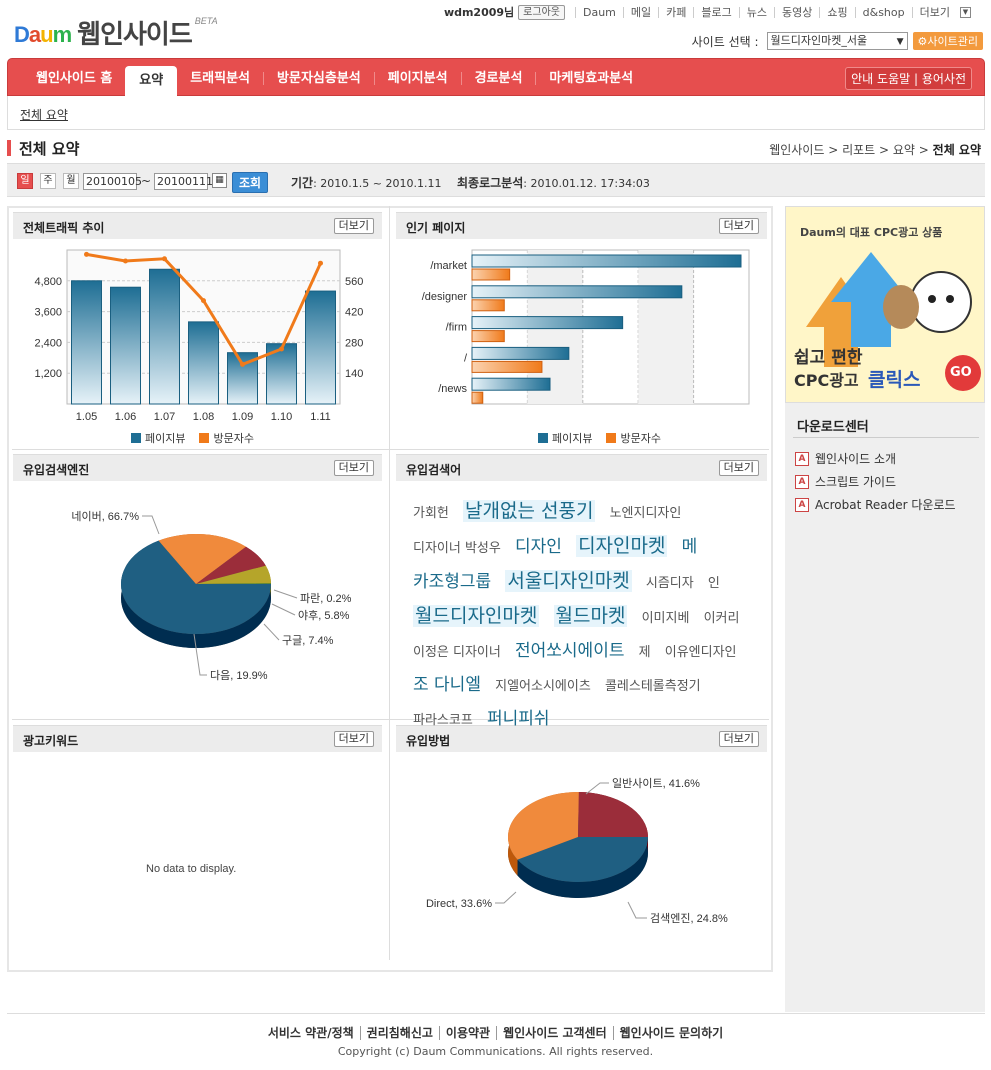  Describe the element at coordinates (431, 513) in the screenshot. I see `keyword-item: 가회헌` at that location.